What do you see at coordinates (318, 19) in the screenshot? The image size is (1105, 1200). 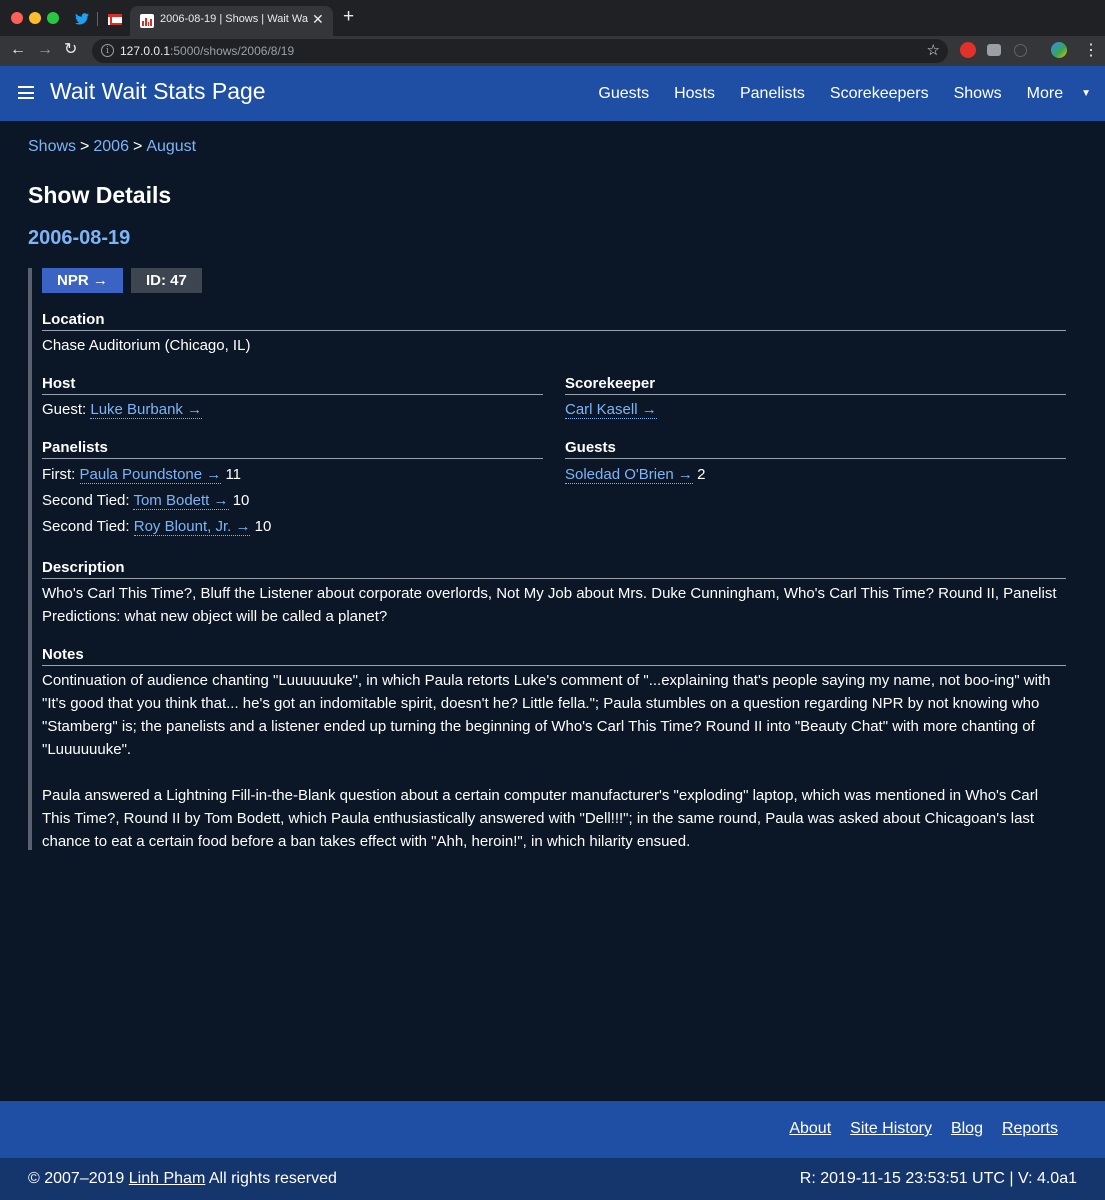 I see `close-tab-icon: ✕` at bounding box center [318, 19].